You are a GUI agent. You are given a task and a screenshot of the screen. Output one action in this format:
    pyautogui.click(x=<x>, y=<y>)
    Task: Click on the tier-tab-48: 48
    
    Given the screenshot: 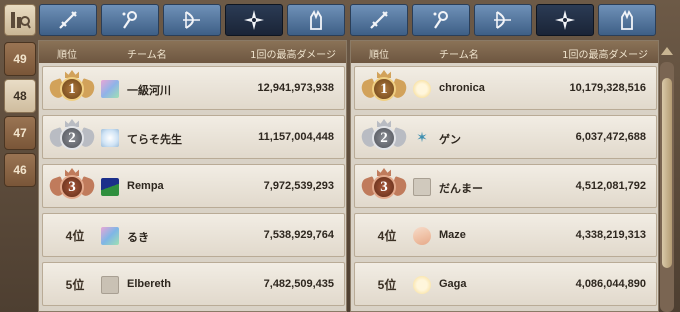 What is the action you would take?
    pyautogui.click(x=20, y=96)
    